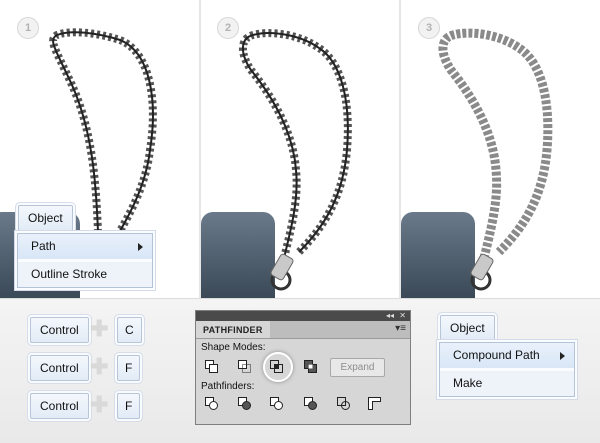 The height and width of the screenshot is (443, 600). What do you see at coordinates (85, 260) in the screenshot?
I see `object-submenu: Path Outline Stroke` at bounding box center [85, 260].